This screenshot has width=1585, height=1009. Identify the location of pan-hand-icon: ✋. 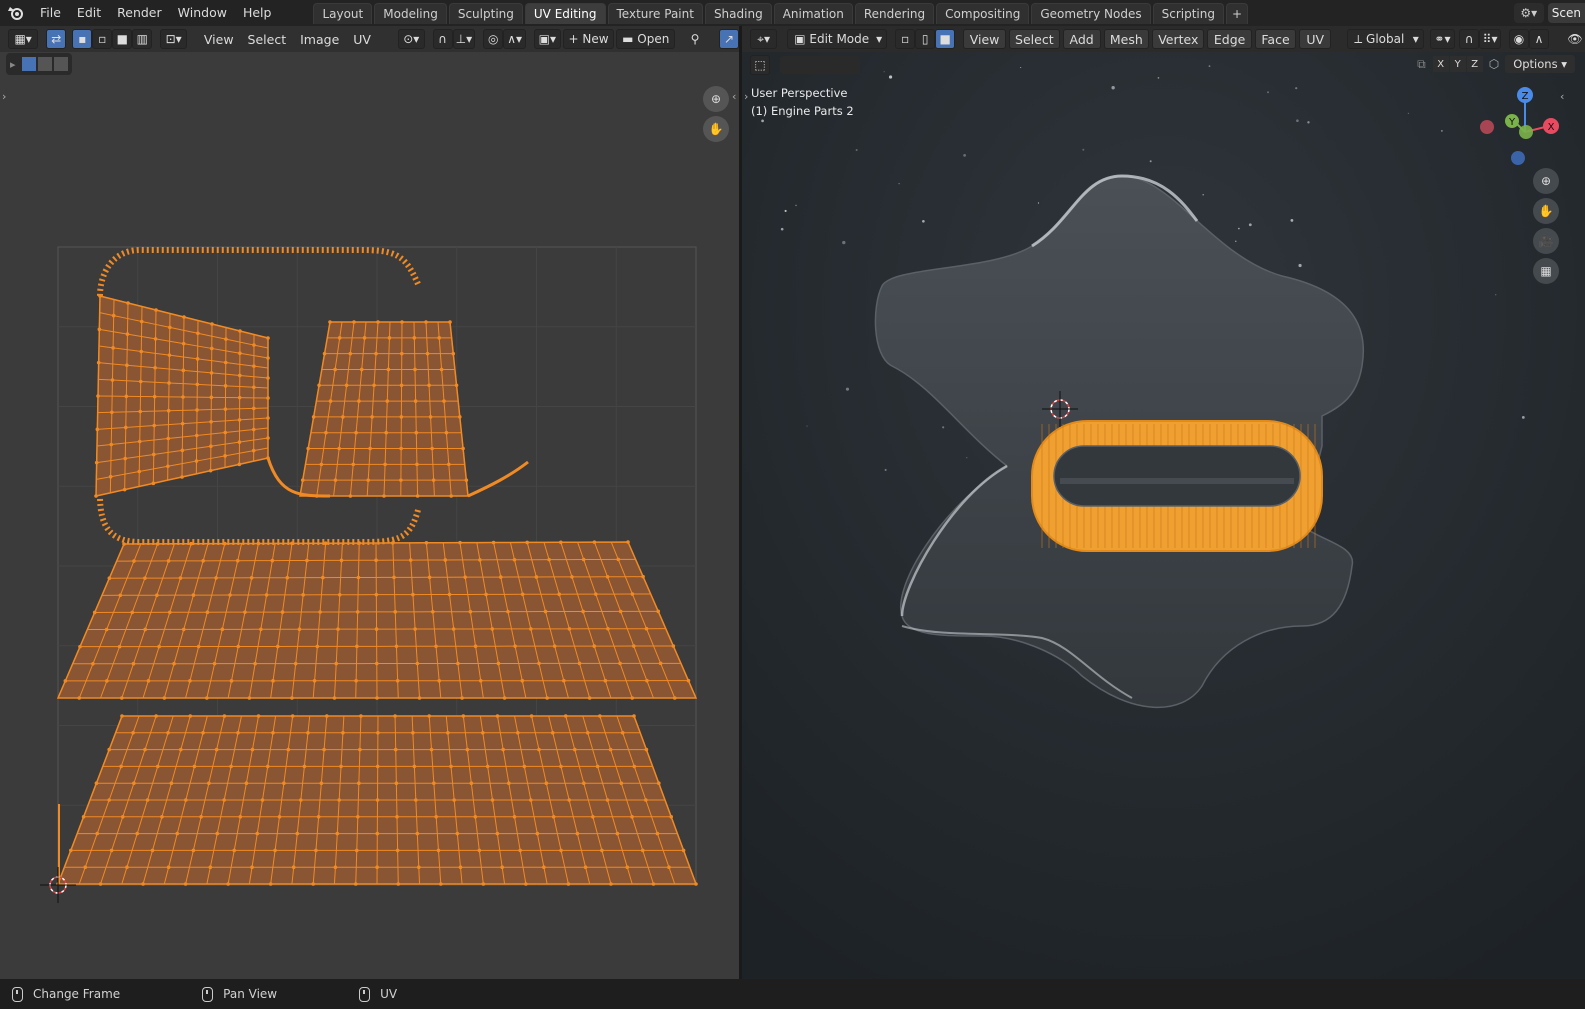
(716, 129).